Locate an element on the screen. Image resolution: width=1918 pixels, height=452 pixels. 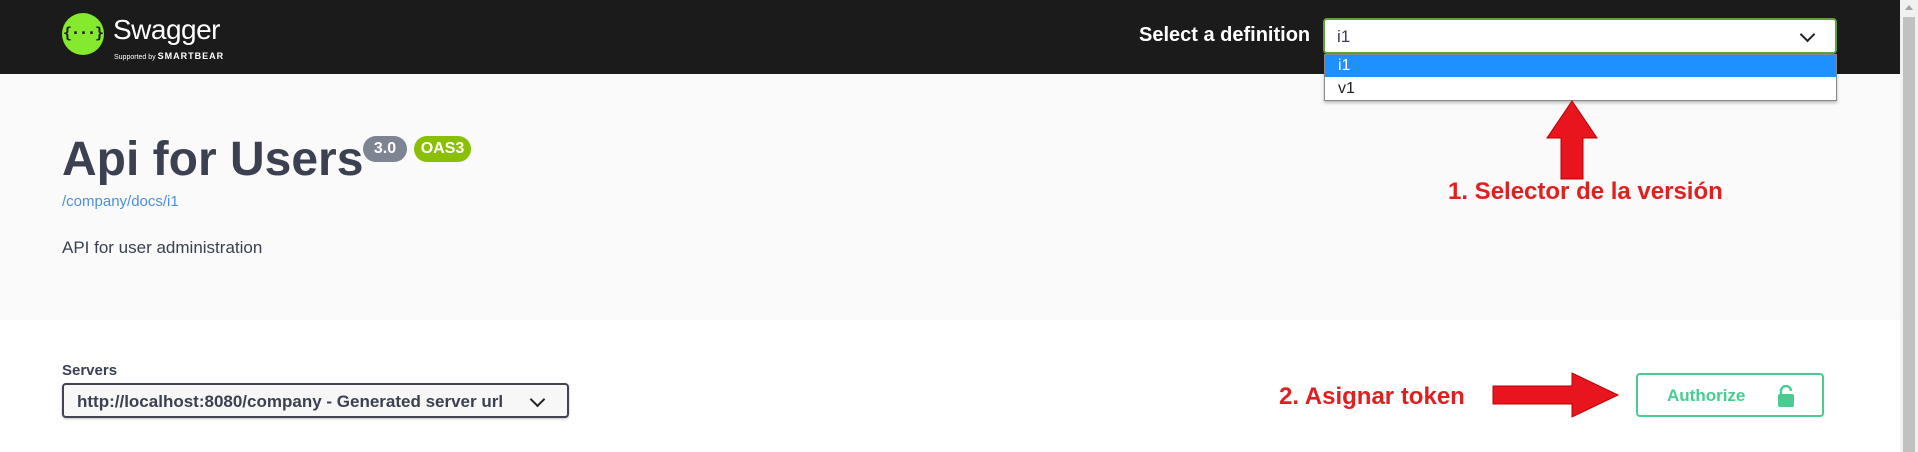
oas-badge: OAS3 is located at coordinates (442, 149).